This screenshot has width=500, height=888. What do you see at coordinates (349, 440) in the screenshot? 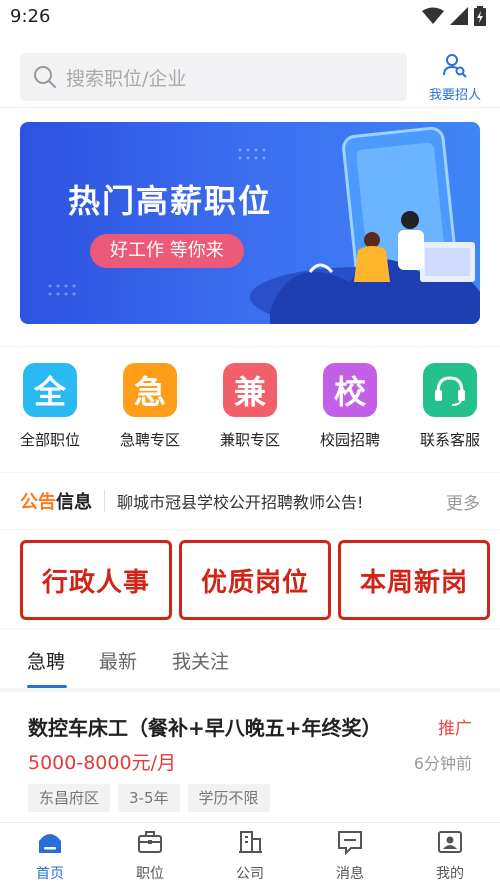
I see `quick-link-label: 校园招聘` at bounding box center [349, 440].